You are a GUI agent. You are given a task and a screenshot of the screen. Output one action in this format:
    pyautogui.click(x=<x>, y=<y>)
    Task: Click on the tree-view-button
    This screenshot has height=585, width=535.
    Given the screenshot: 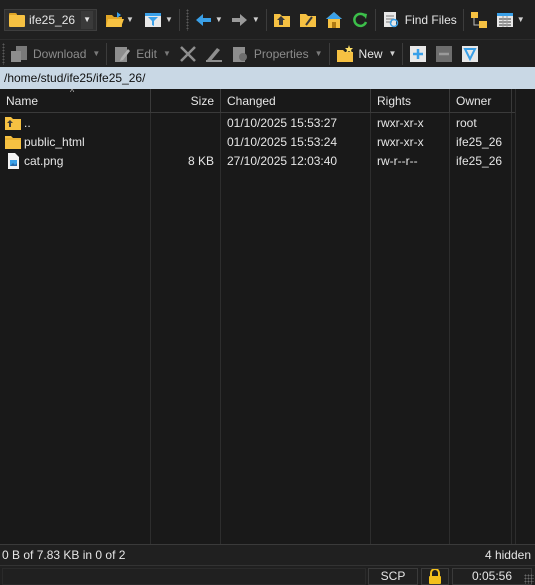 What is the action you would take?
    pyautogui.click(x=479, y=20)
    